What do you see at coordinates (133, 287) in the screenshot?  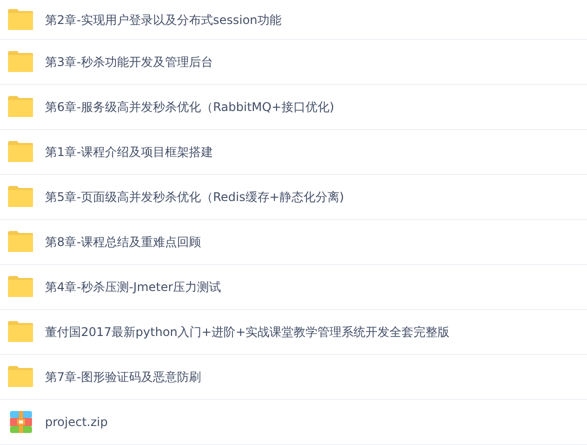 I see `file-name: 第4章-秒杀压测-Jmeter压力测试` at bounding box center [133, 287].